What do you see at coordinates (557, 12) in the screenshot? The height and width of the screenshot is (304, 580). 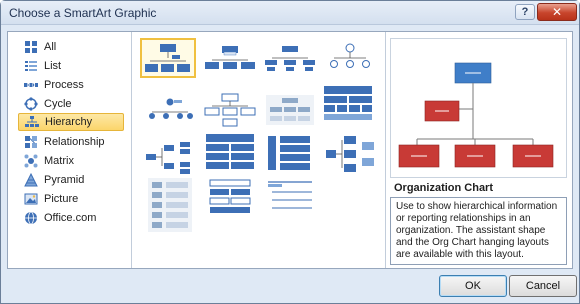 I see `close-button: ✕` at bounding box center [557, 12].